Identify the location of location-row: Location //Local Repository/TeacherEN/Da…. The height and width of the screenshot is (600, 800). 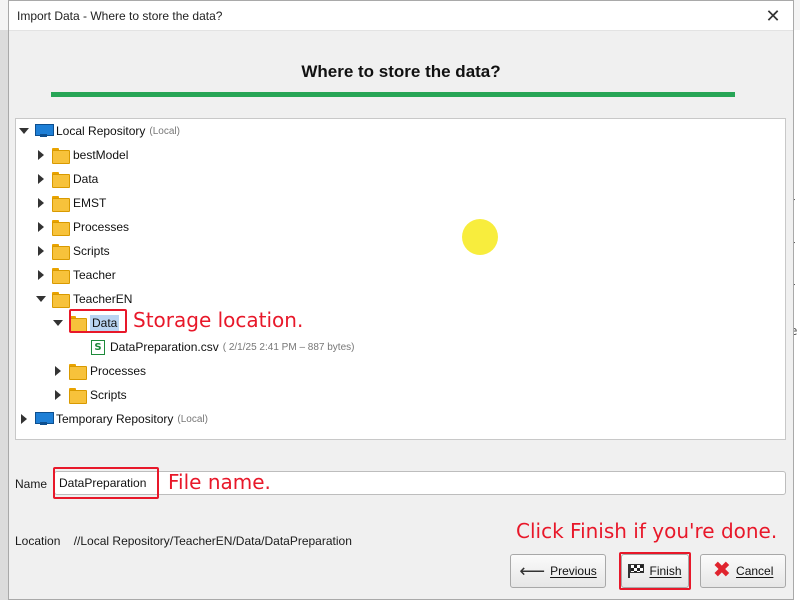
(183, 541).